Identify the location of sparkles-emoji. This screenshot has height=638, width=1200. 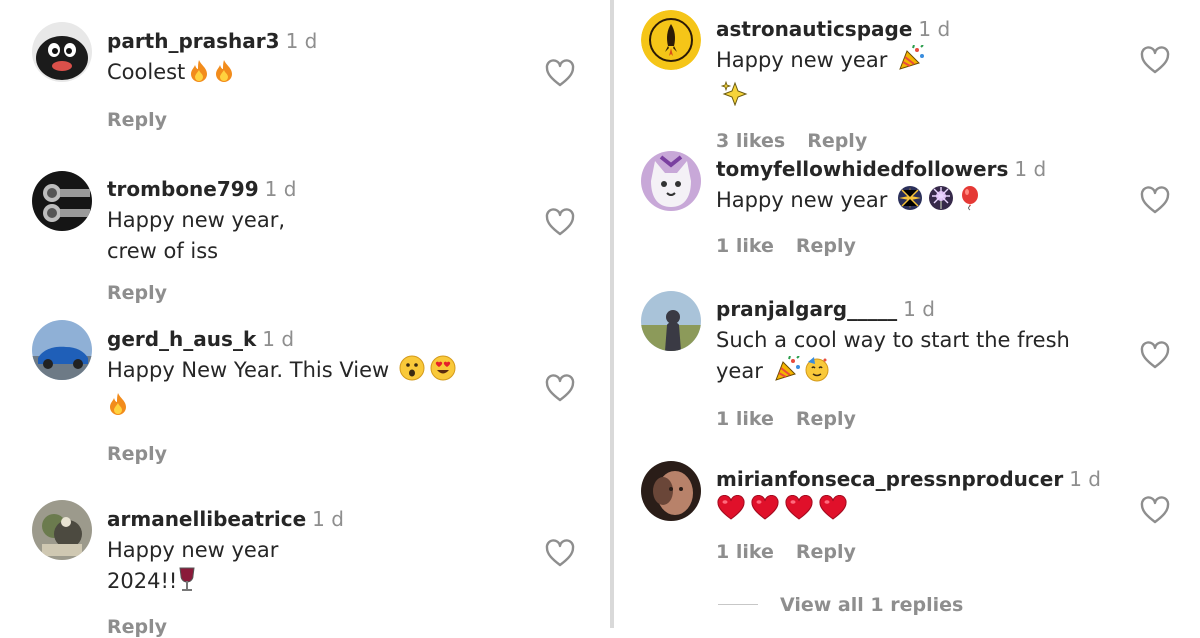
(734, 97).